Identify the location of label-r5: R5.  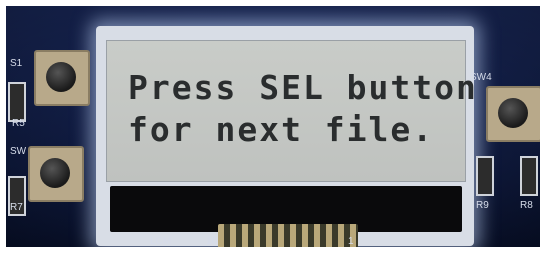
(18, 123).